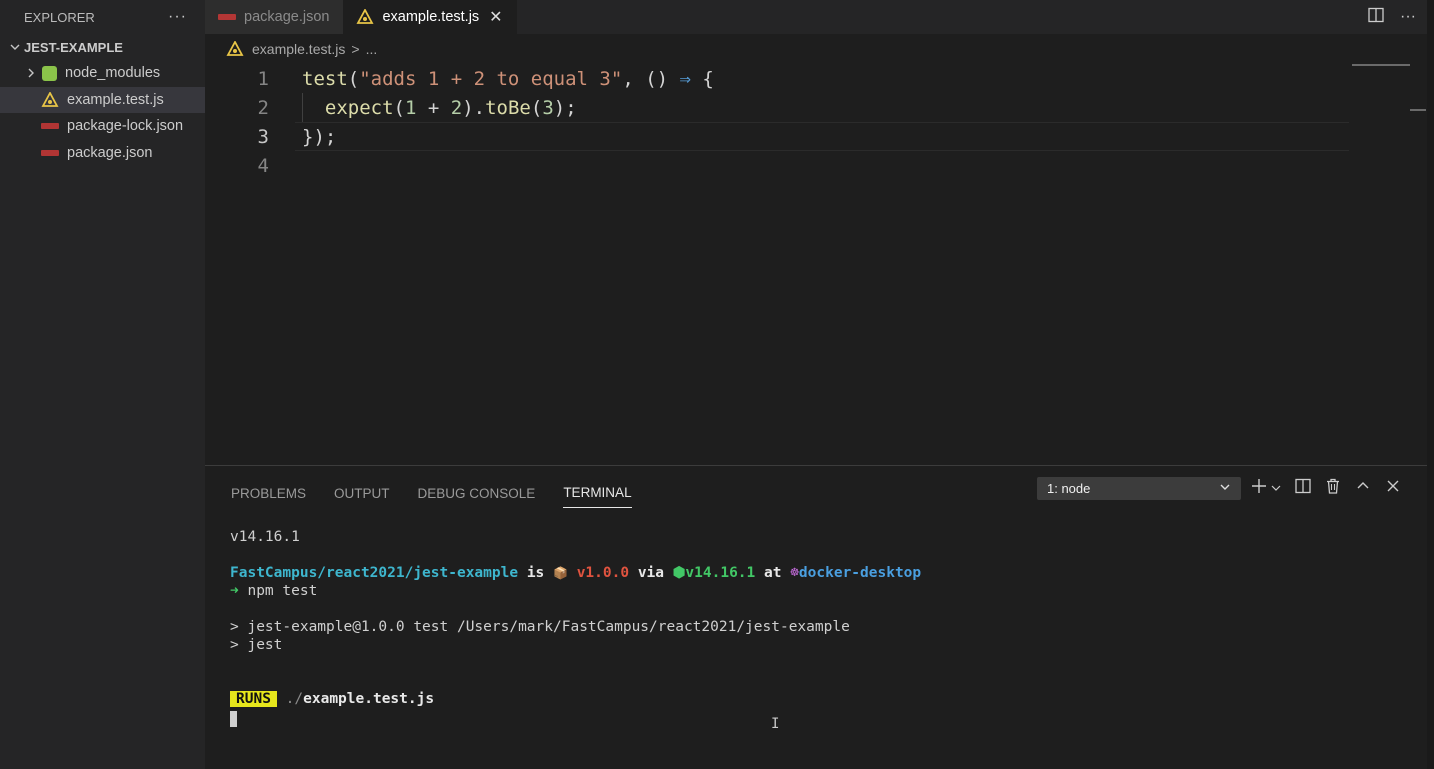 The image size is (1434, 769). What do you see at coordinates (263, 78) in the screenshot?
I see `line-number: 1` at bounding box center [263, 78].